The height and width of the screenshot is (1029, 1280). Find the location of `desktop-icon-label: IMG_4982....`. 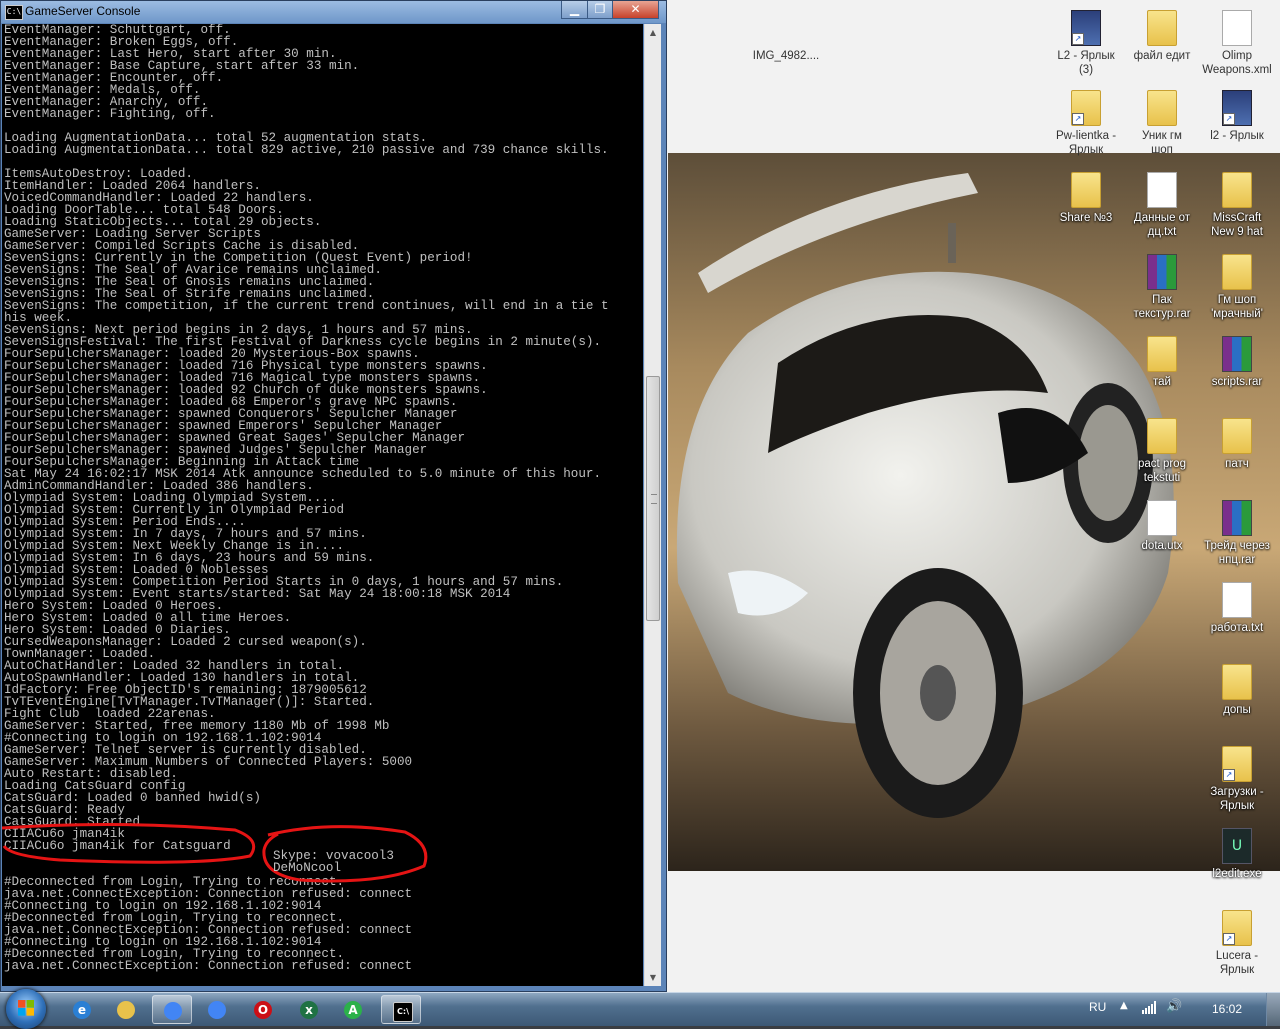

desktop-icon-label: IMG_4982.... is located at coordinates (786, 56).